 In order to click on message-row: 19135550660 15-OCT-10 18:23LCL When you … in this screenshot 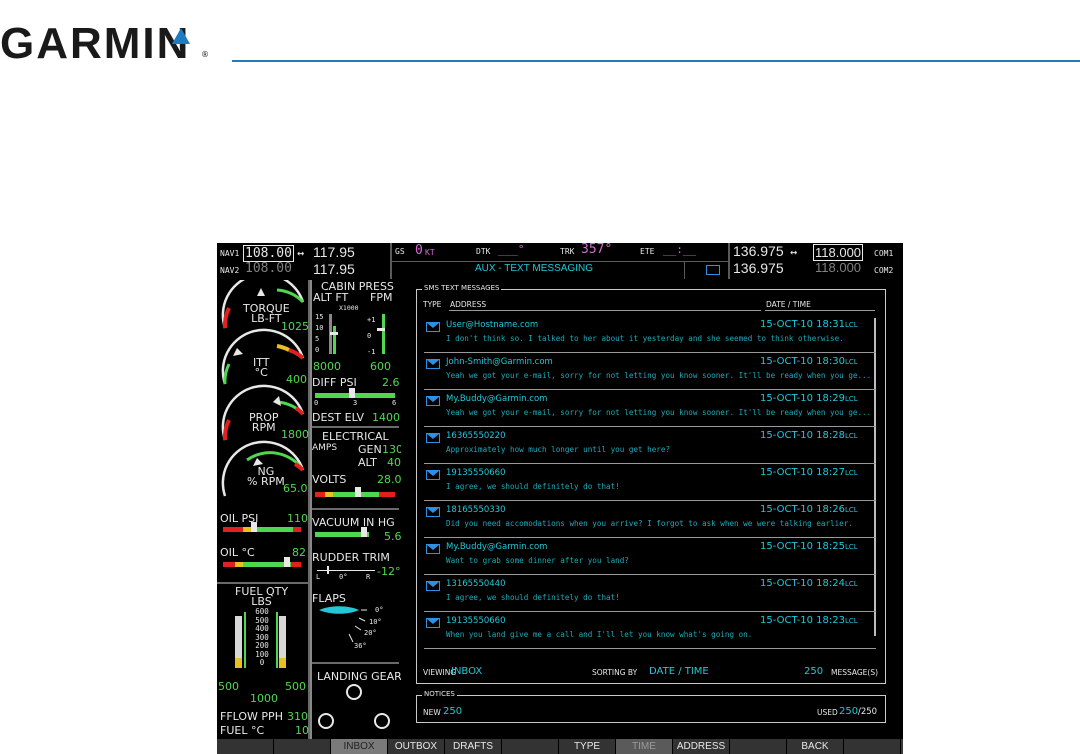, I will do `click(650, 630)`.